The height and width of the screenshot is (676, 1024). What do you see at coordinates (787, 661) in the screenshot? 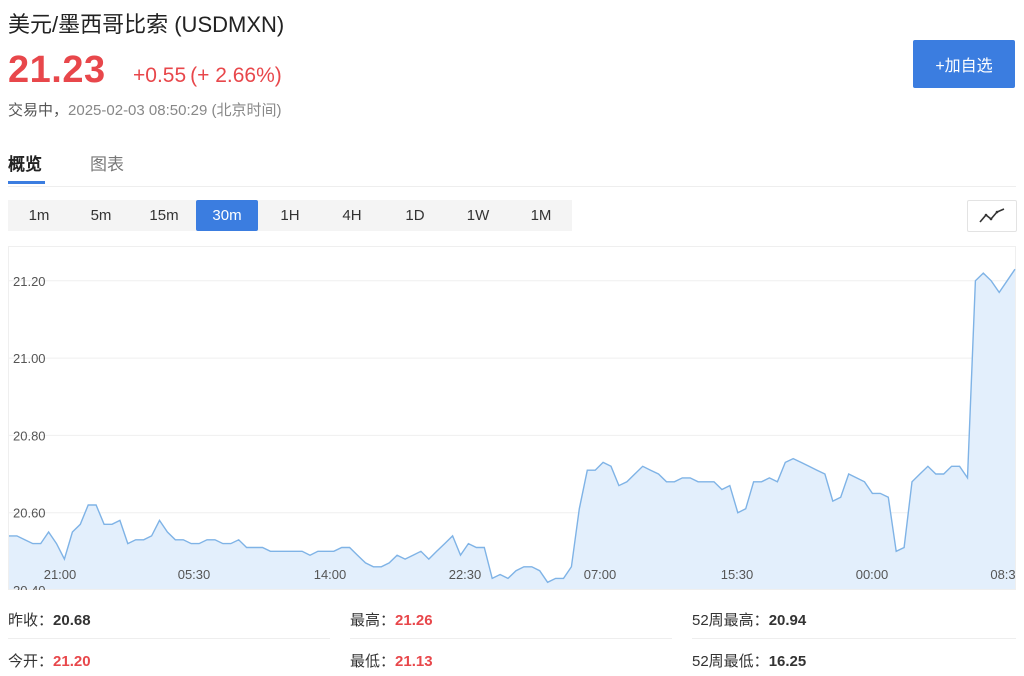
I see `stat-value: 16.25` at bounding box center [787, 661].